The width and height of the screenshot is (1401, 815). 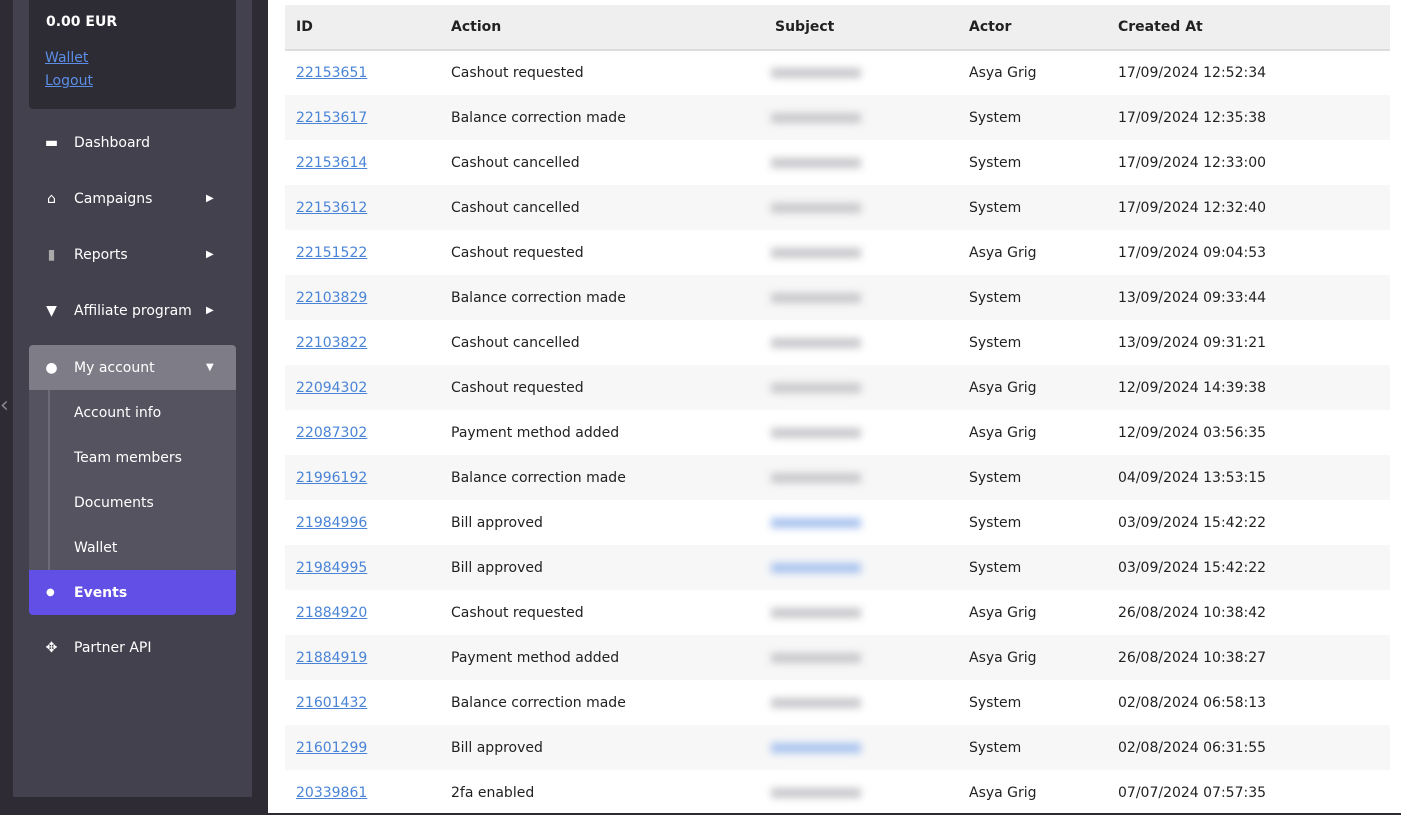 I want to click on nav-campaigns: ⌂ Campaigns ▶, so click(x=132, y=198).